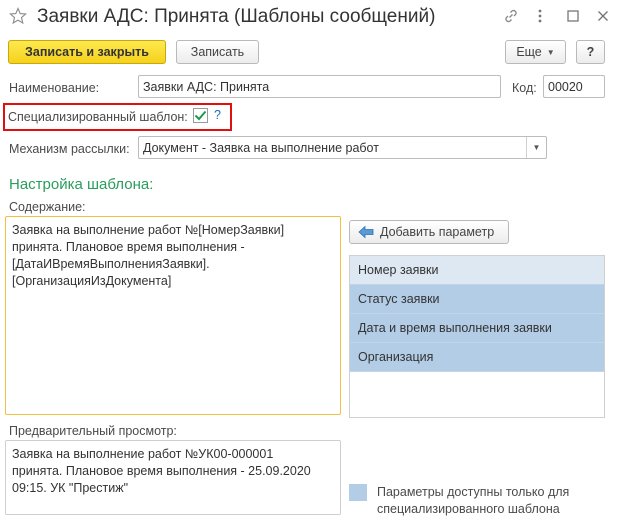 Image resolution: width=620 pixels, height=526 pixels. What do you see at coordinates (437, 232) in the screenshot?
I see `add-parameter-label: Добавить параметр` at bounding box center [437, 232].